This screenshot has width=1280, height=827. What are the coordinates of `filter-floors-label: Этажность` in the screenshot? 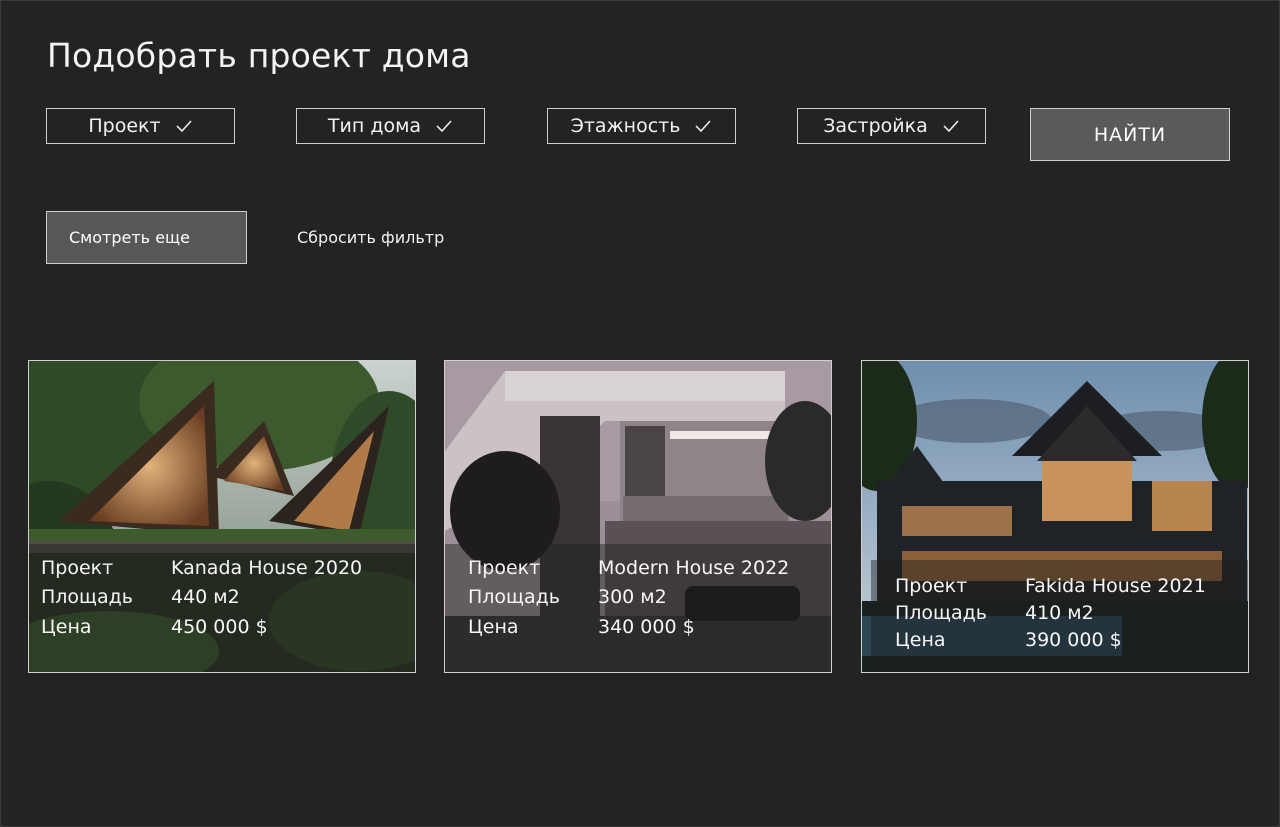 It's located at (625, 126).